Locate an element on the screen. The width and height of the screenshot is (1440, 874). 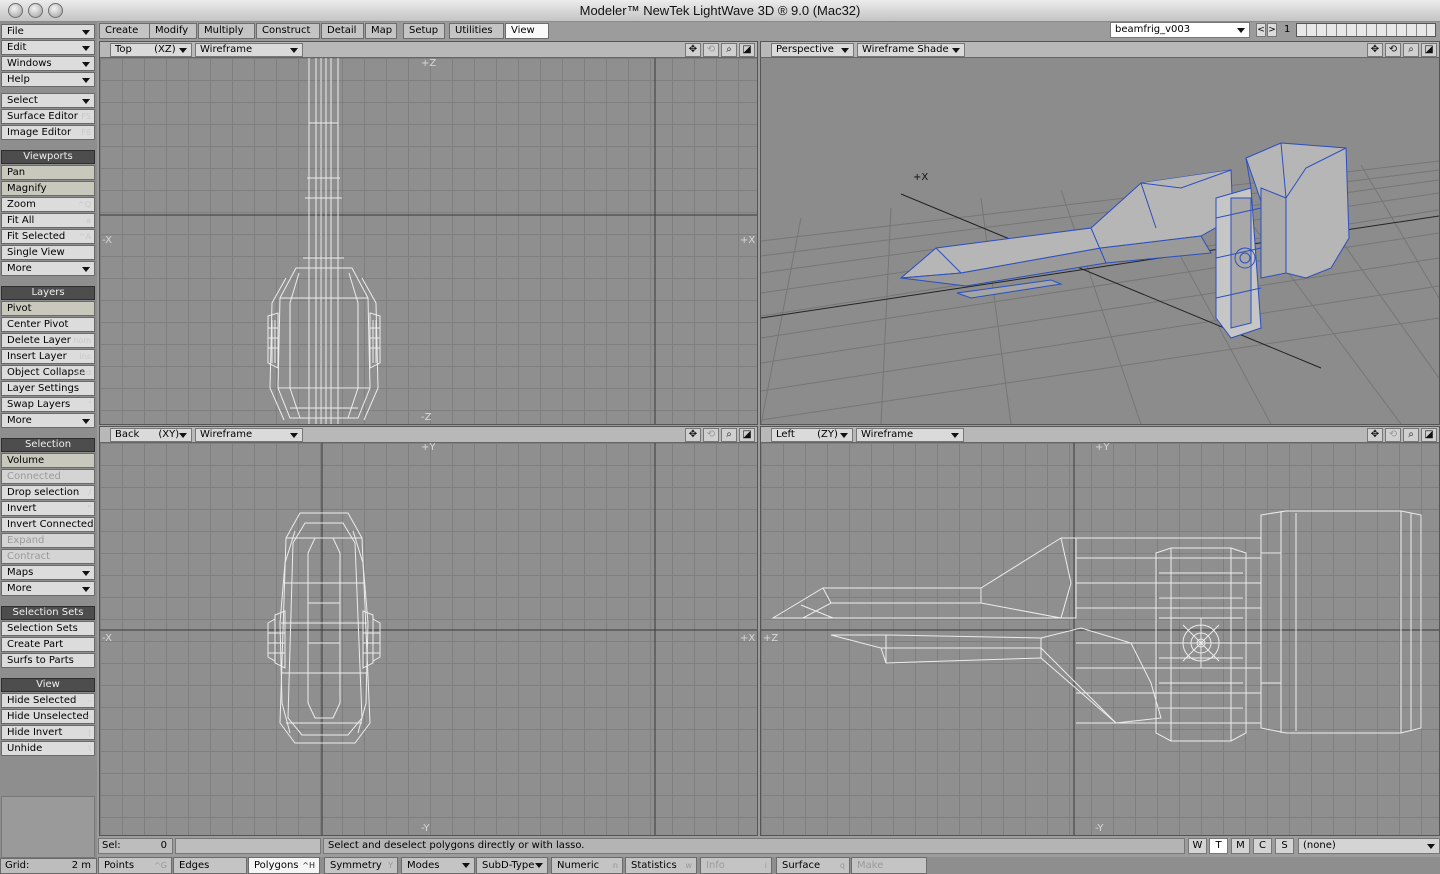
fit-selected-button: Fit Selected ^A is located at coordinates (48, 236).